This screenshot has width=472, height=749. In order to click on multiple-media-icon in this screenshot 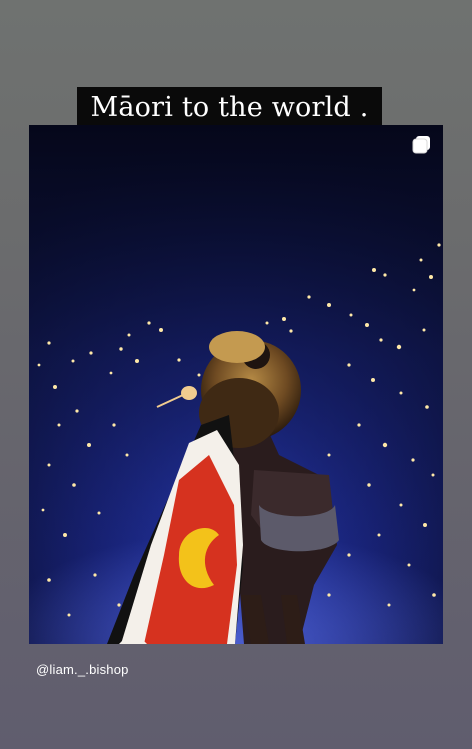, I will do `click(421, 145)`.